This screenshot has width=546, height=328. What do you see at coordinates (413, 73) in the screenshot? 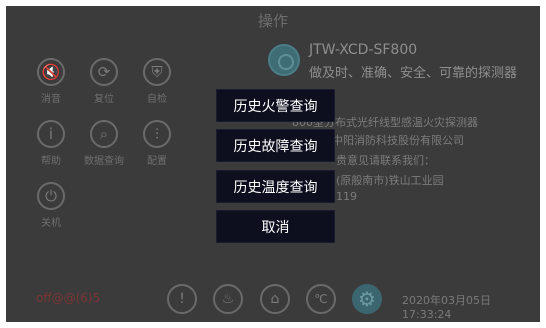
I see `device-slogan: 做及时、准确、安全、可靠的探测器` at bounding box center [413, 73].